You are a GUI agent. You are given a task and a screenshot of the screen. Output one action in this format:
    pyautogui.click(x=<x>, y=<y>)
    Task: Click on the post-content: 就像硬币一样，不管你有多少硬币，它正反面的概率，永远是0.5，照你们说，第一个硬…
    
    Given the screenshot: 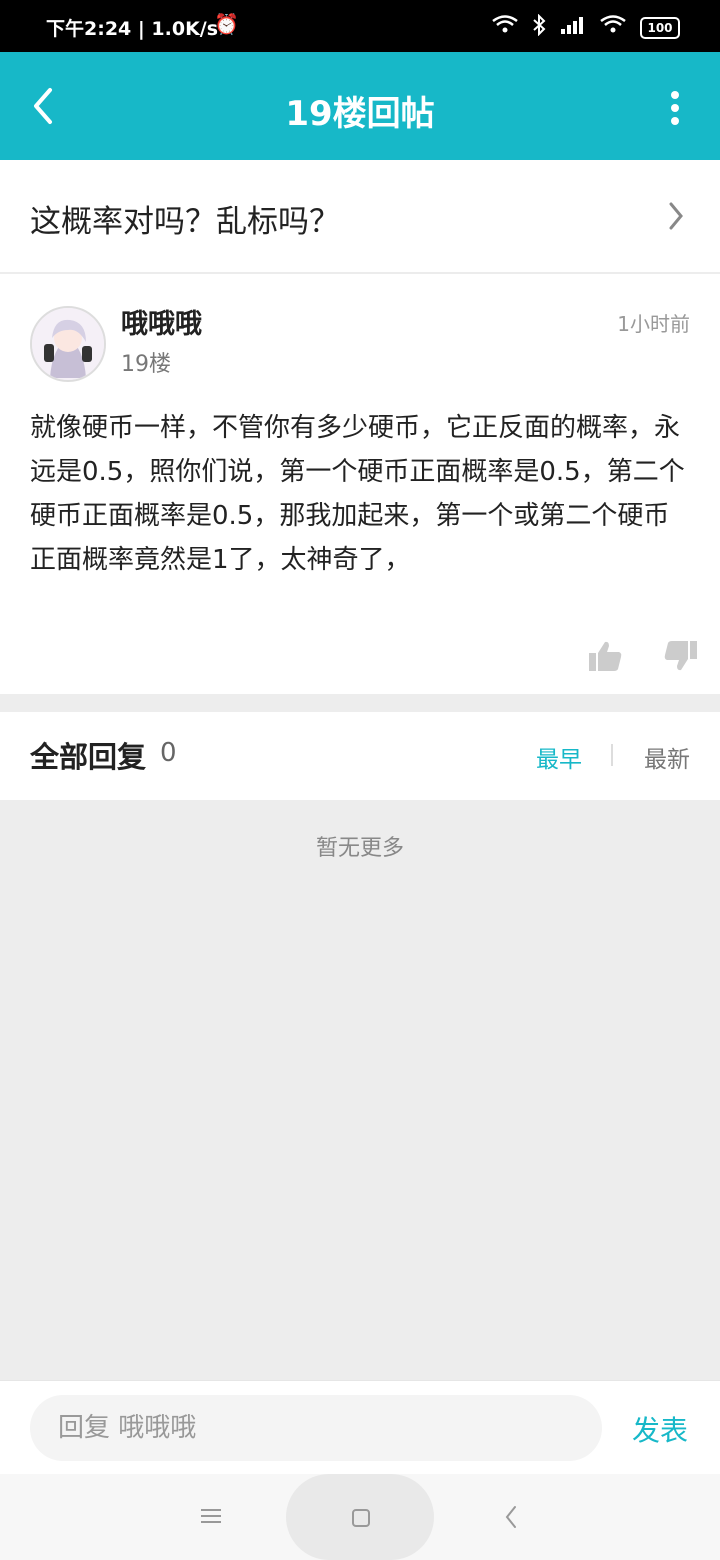 What is the action you would take?
    pyautogui.click(x=357, y=494)
    